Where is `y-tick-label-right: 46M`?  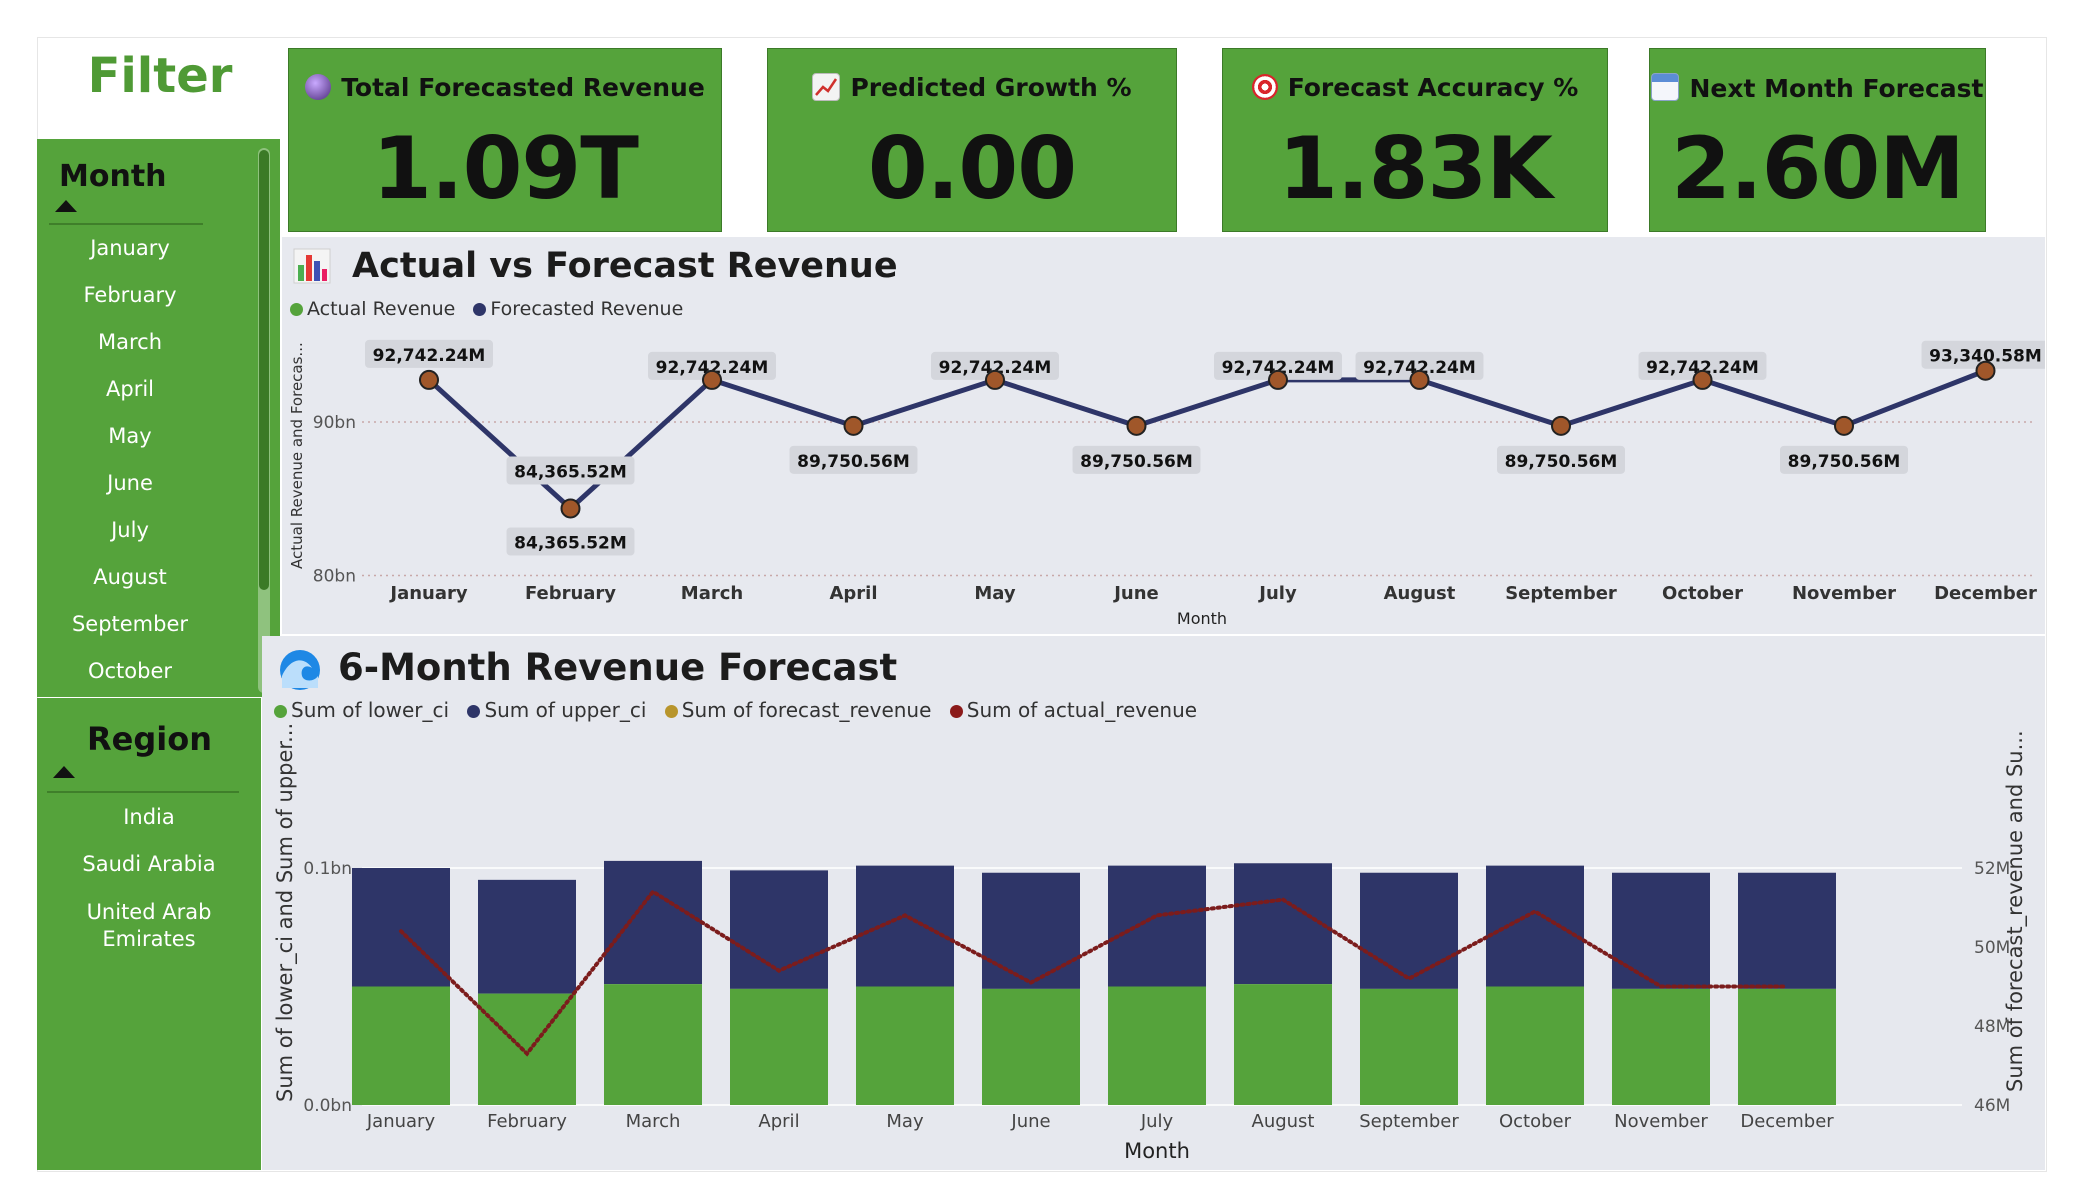 y-tick-label-right: 46M is located at coordinates (1992, 1106).